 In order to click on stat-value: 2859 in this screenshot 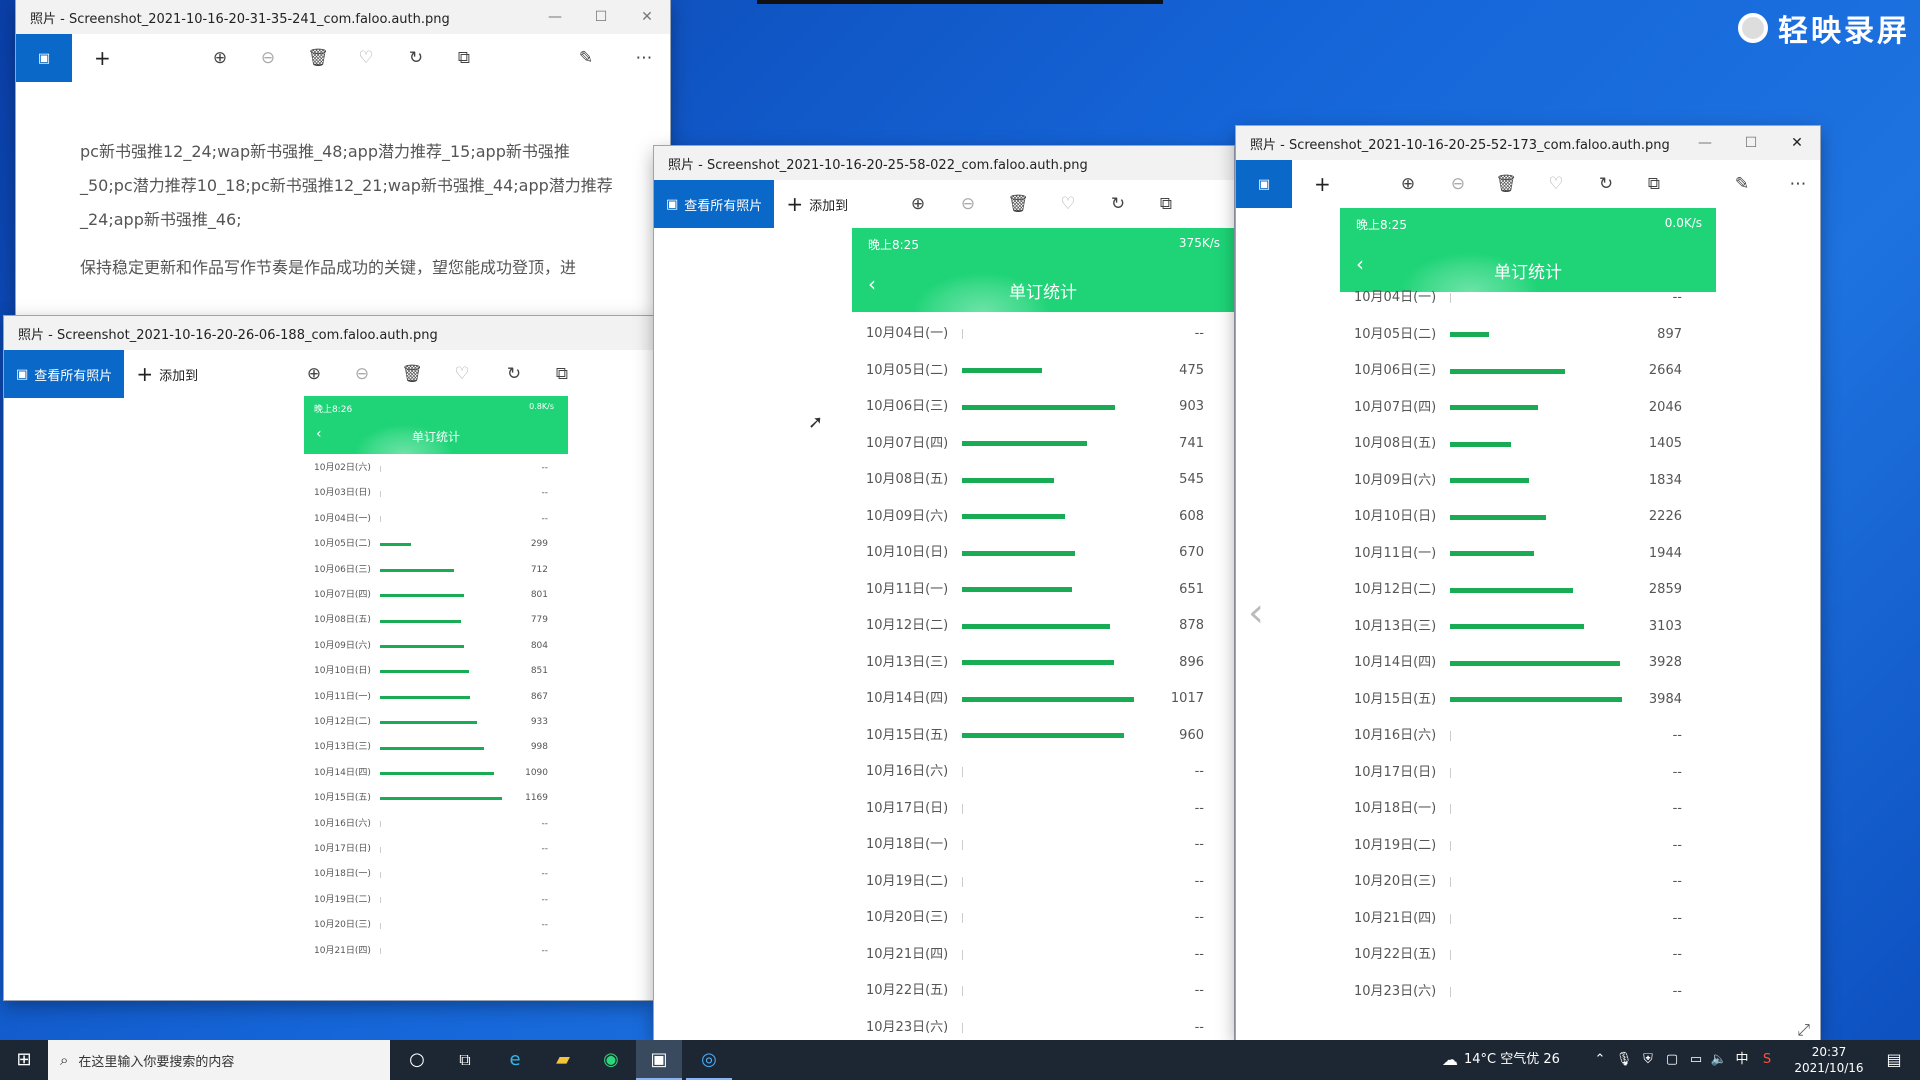, I will do `click(1665, 589)`.